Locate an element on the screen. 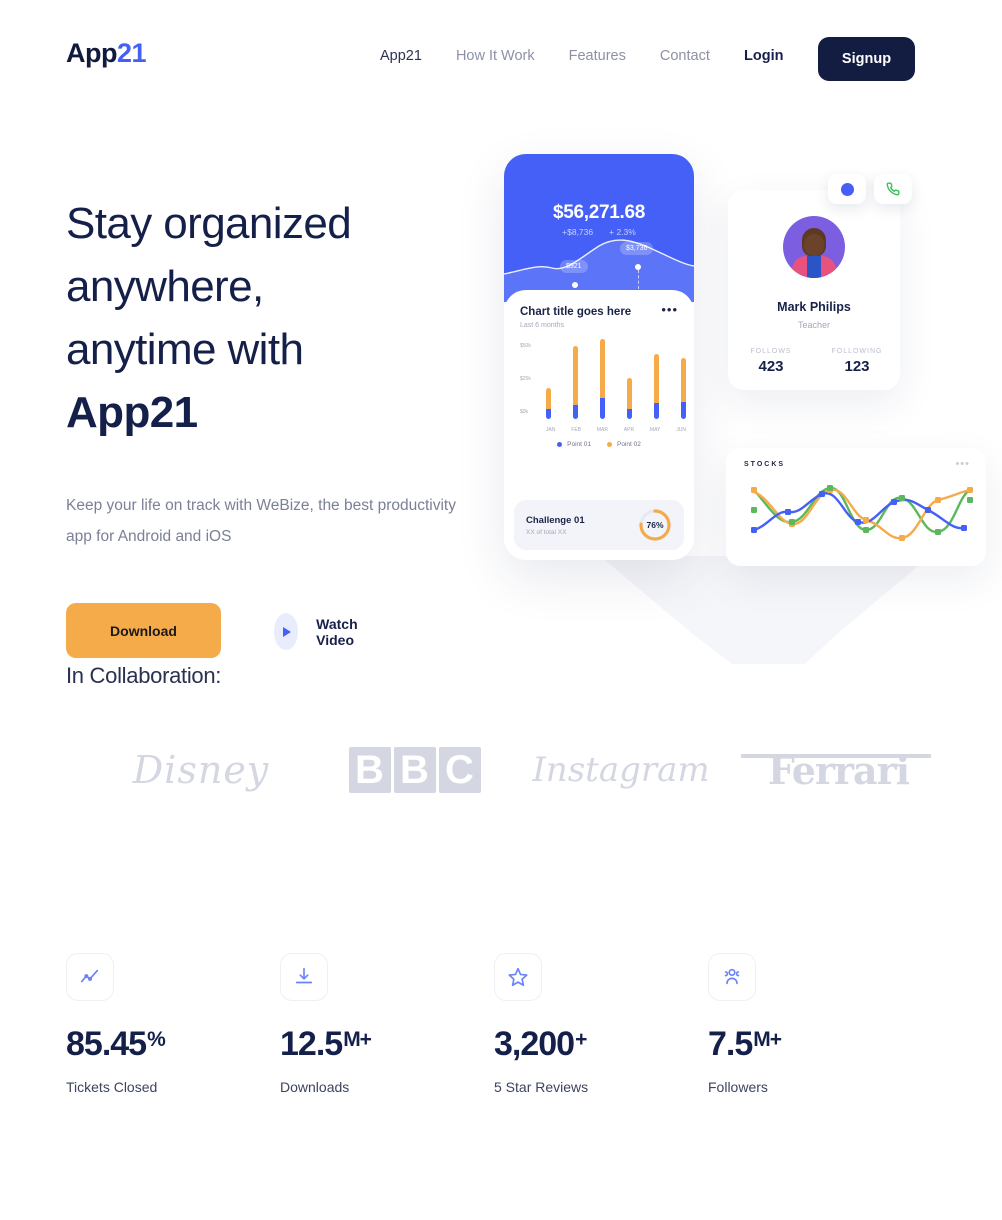 This screenshot has height=1220, width=1002. hero-title-line-1: Stay organized is located at coordinates (209, 223).